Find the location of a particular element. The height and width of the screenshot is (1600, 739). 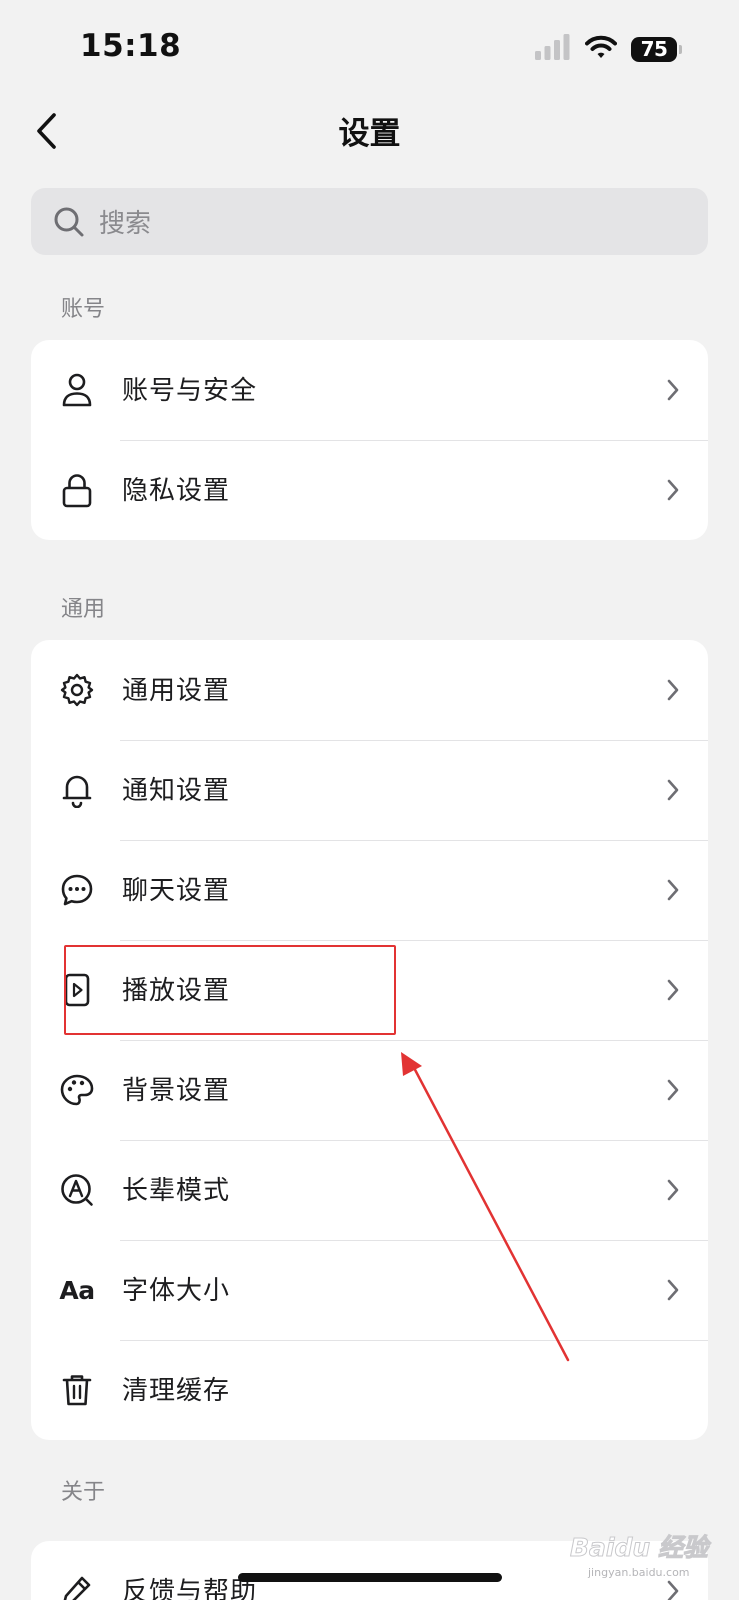

watermark-brand: Baidu is located at coordinates (610, 1547).